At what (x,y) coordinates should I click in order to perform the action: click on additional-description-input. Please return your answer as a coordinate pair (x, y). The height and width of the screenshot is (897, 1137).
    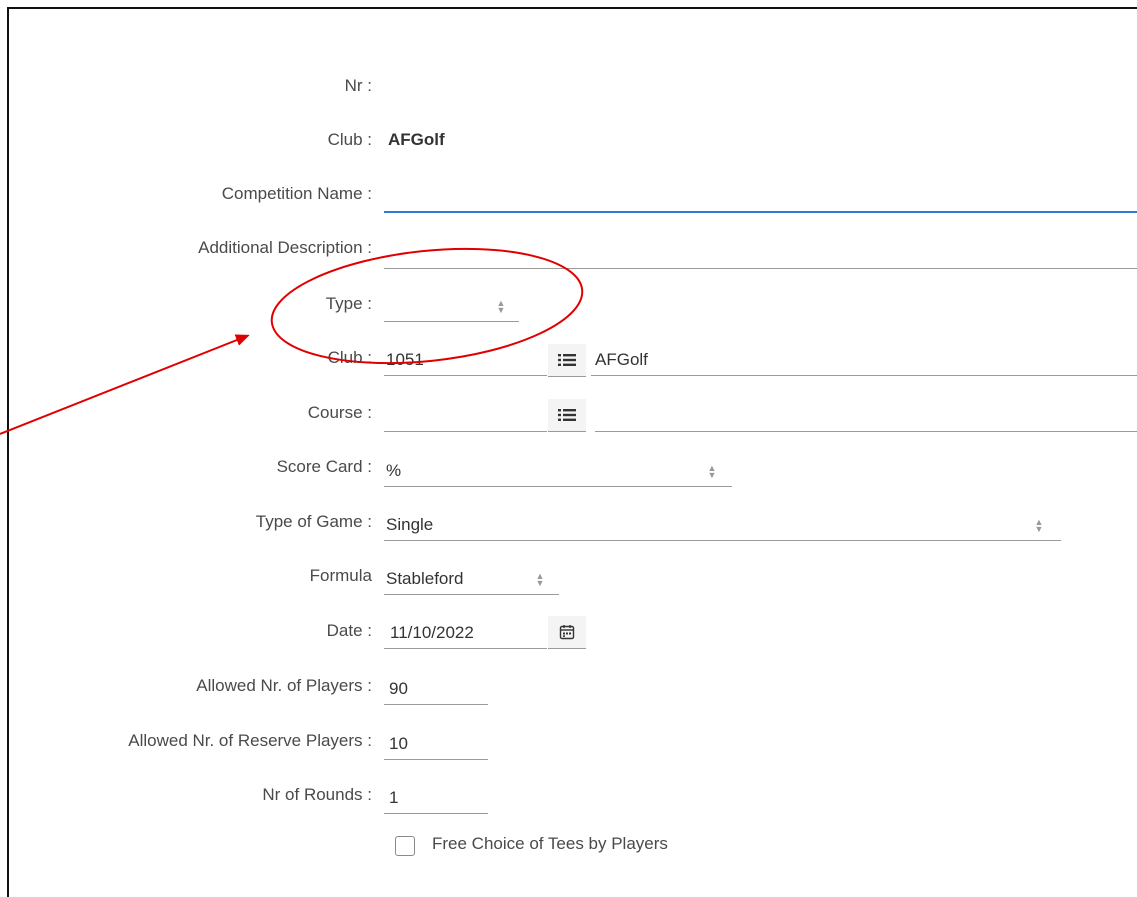
    Looking at the image, I should click on (760, 254).